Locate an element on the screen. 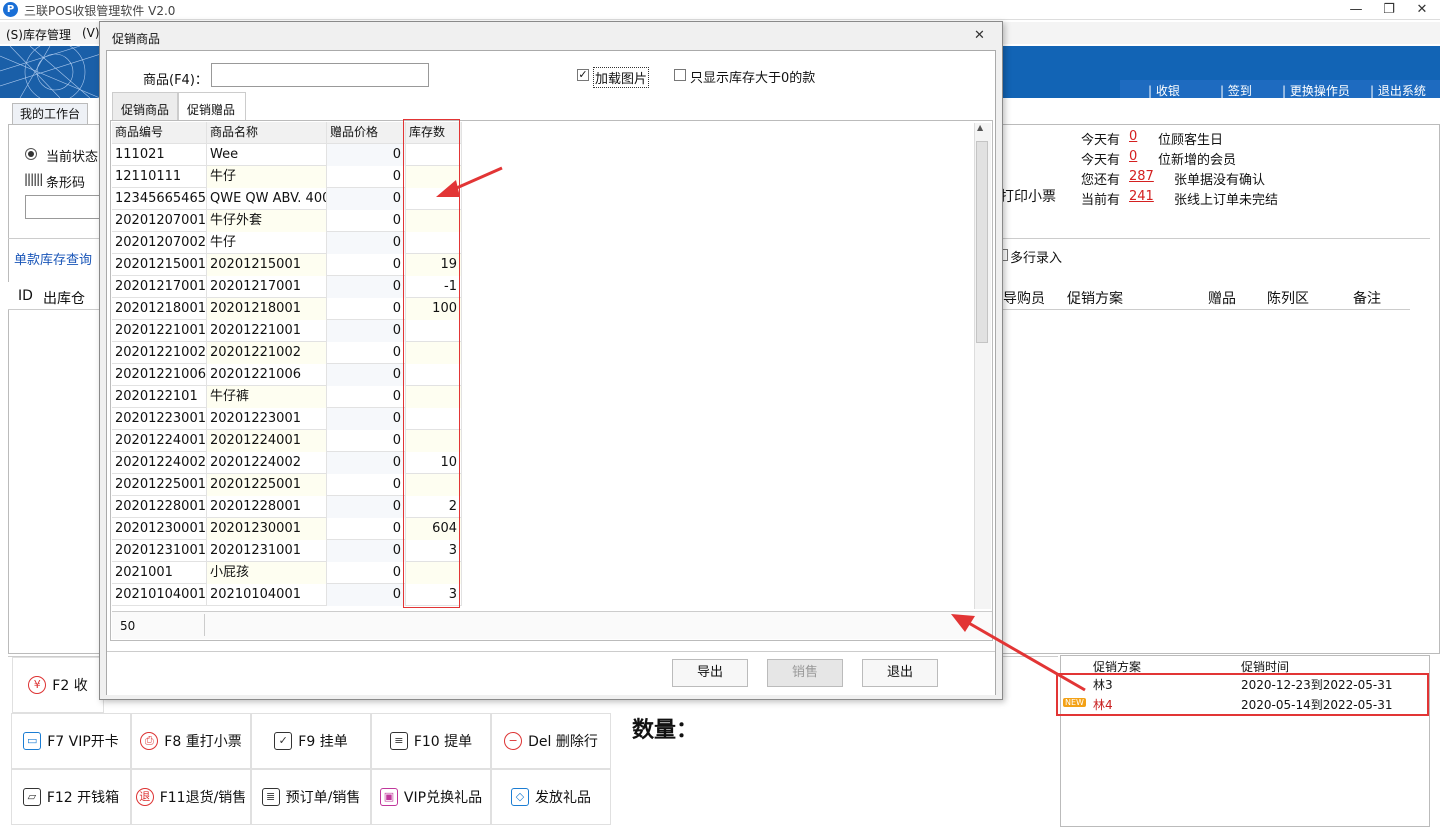  cell-product-name: 20201215001 is located at coordinates (267, 265).